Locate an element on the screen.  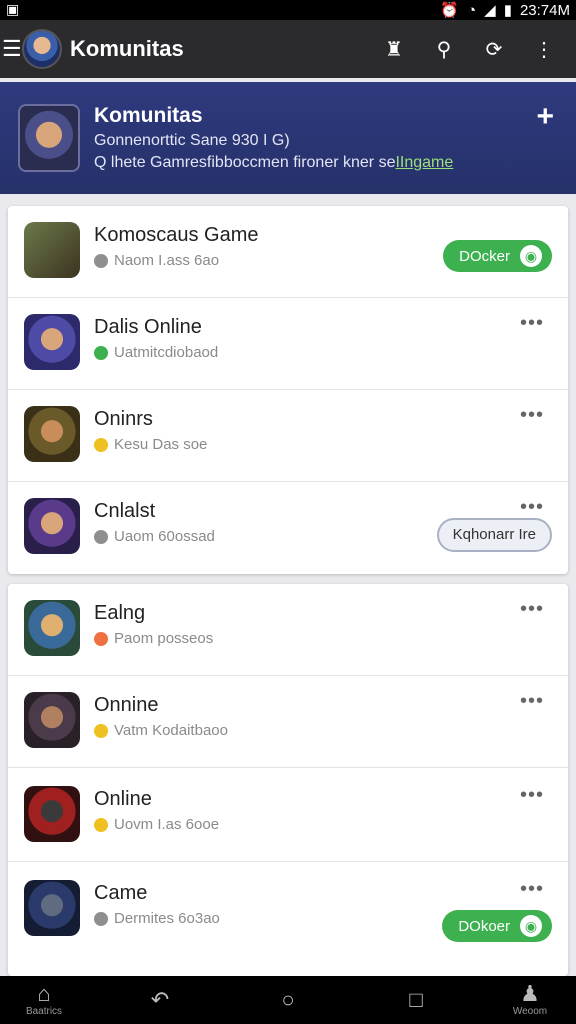
nav-profile-label: Weoom is located at coordinates (530, 1011).